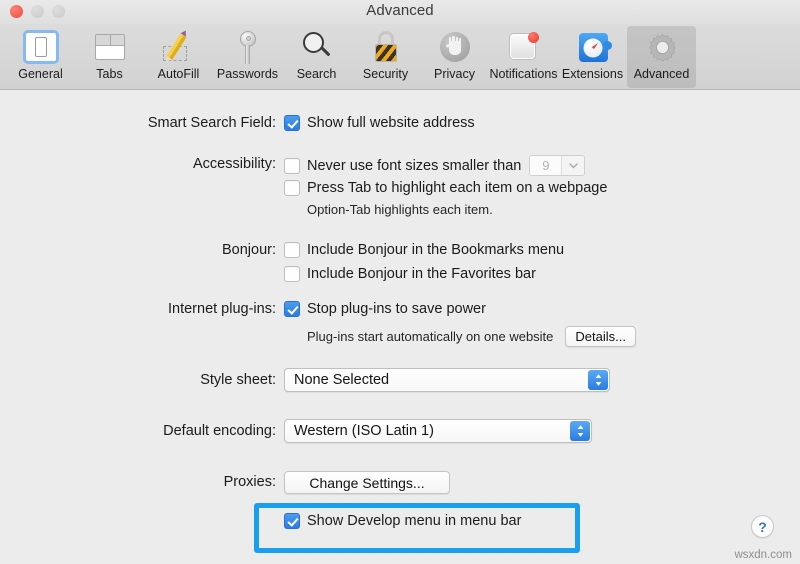  I want to click on checkbox-row-show-full-website-address: Show full website address, so click(379, 123).